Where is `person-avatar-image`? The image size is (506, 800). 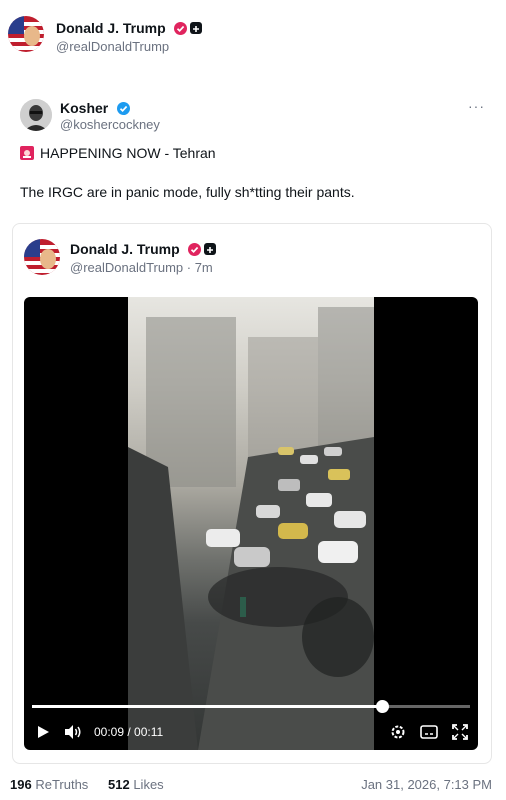 person-avatar-image is located at coordinates (36, 115).